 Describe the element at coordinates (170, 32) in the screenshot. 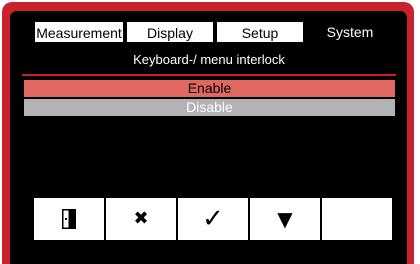

I see `tab-display: Display` at that location.